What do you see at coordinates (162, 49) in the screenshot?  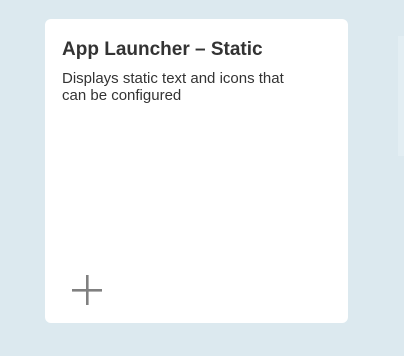 I see `tile-title: App Launcher – Static` at bounding box center [162, 49].